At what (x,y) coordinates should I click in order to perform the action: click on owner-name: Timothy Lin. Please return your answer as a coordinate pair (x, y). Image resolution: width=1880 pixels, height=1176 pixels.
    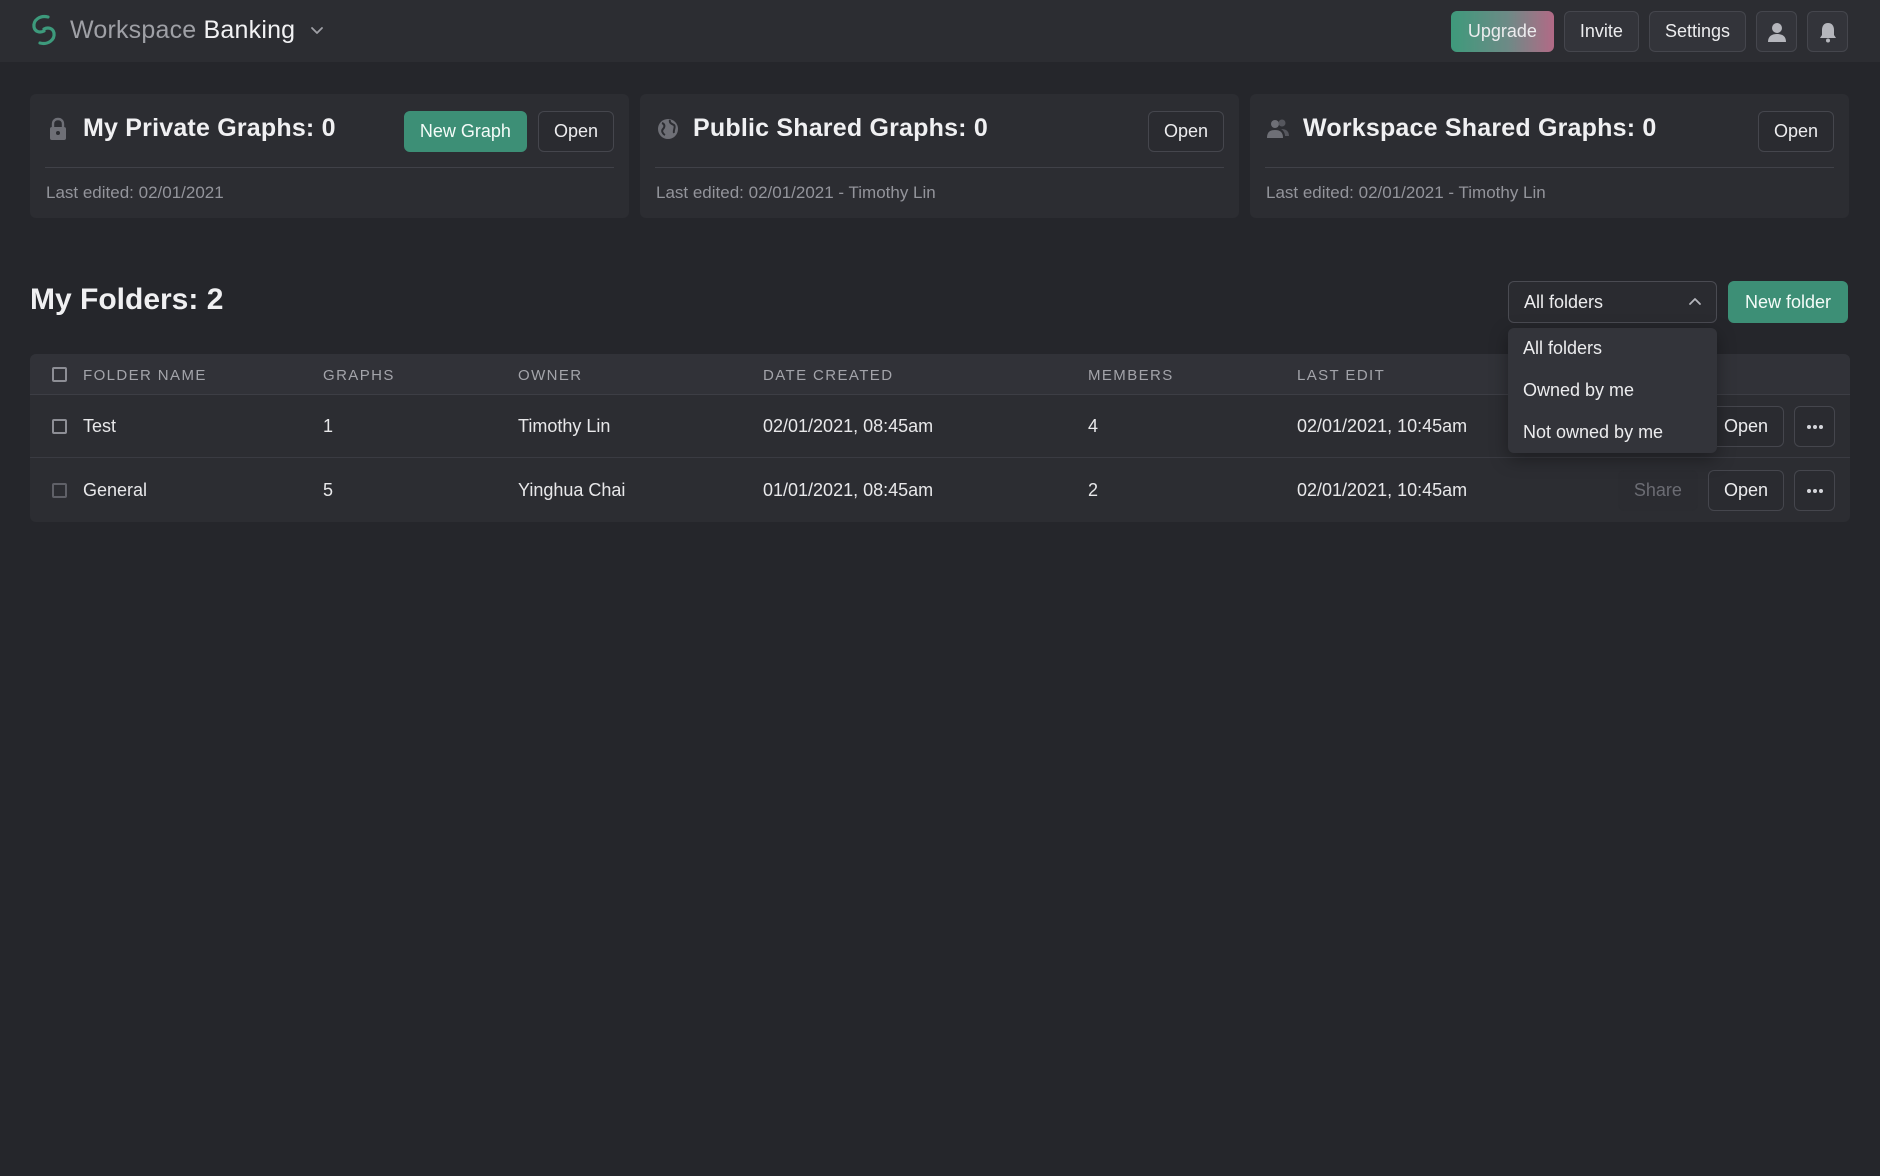
    Looking at the image, I should click on (564, 426).